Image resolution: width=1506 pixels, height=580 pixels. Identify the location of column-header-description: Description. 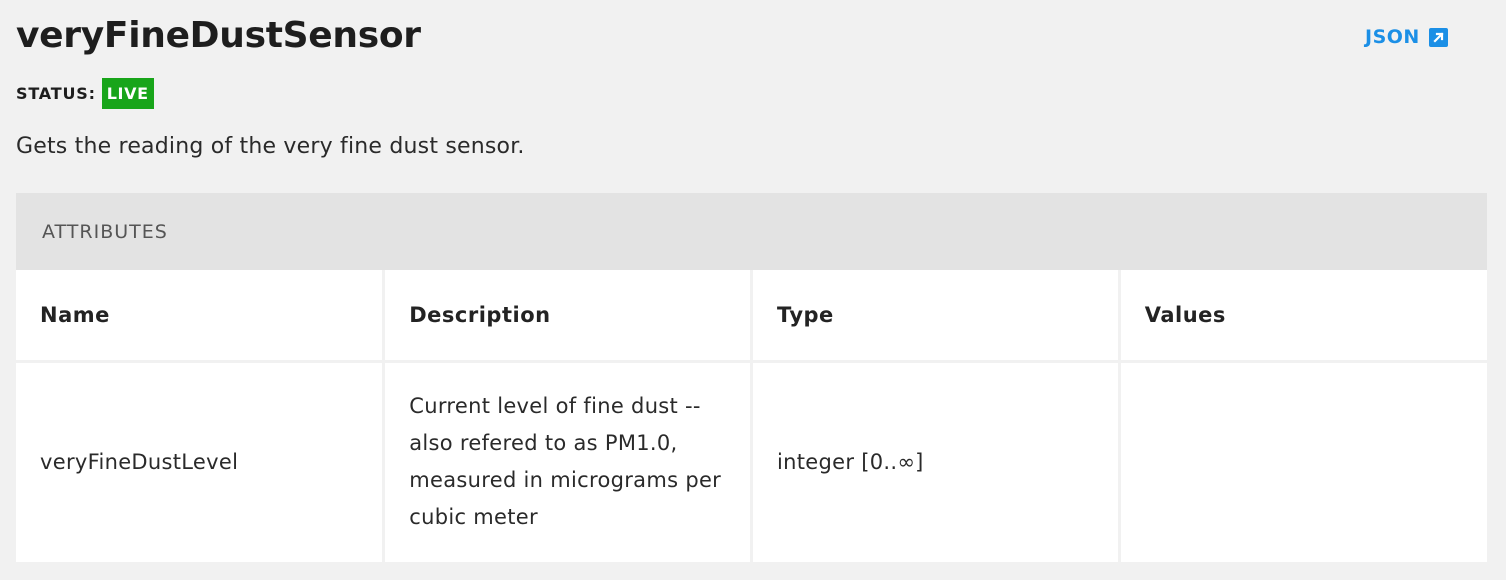
(567, 316).